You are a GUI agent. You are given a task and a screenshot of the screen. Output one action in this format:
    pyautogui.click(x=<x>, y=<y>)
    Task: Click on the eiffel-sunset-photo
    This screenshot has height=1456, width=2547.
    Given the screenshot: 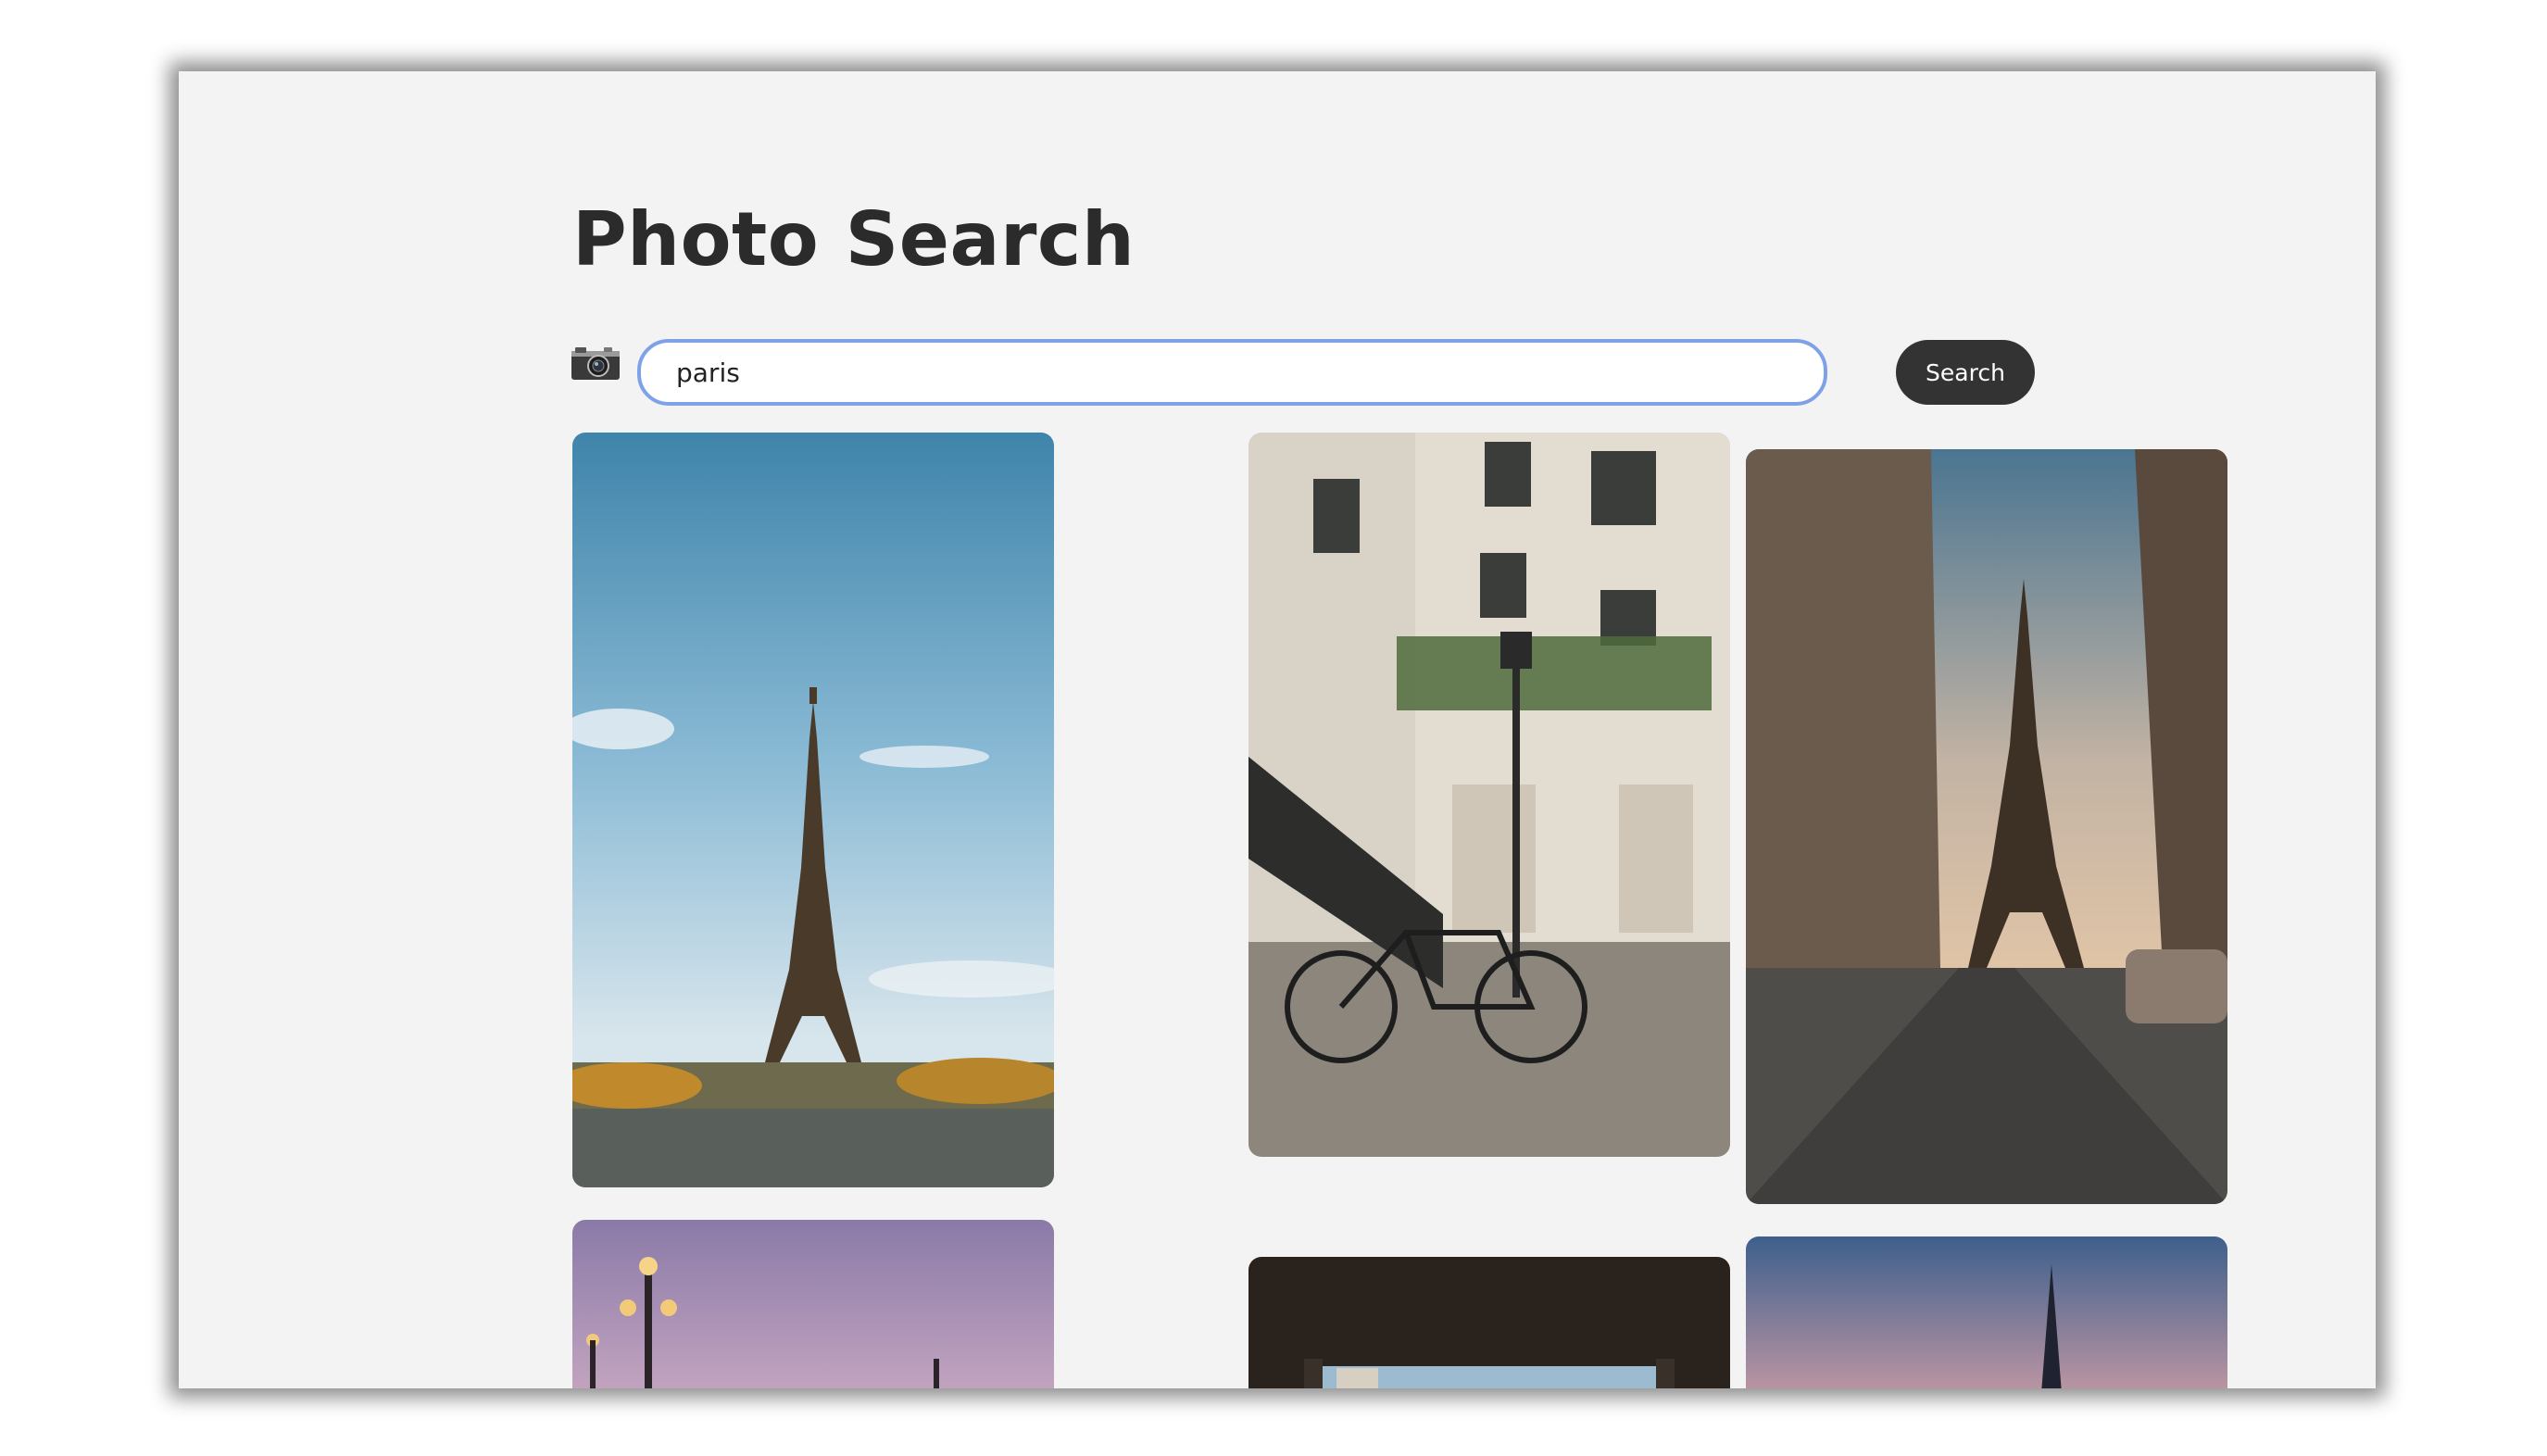 What is the action you would take?
    pyautogui.click(x=1986, y=1312)
    